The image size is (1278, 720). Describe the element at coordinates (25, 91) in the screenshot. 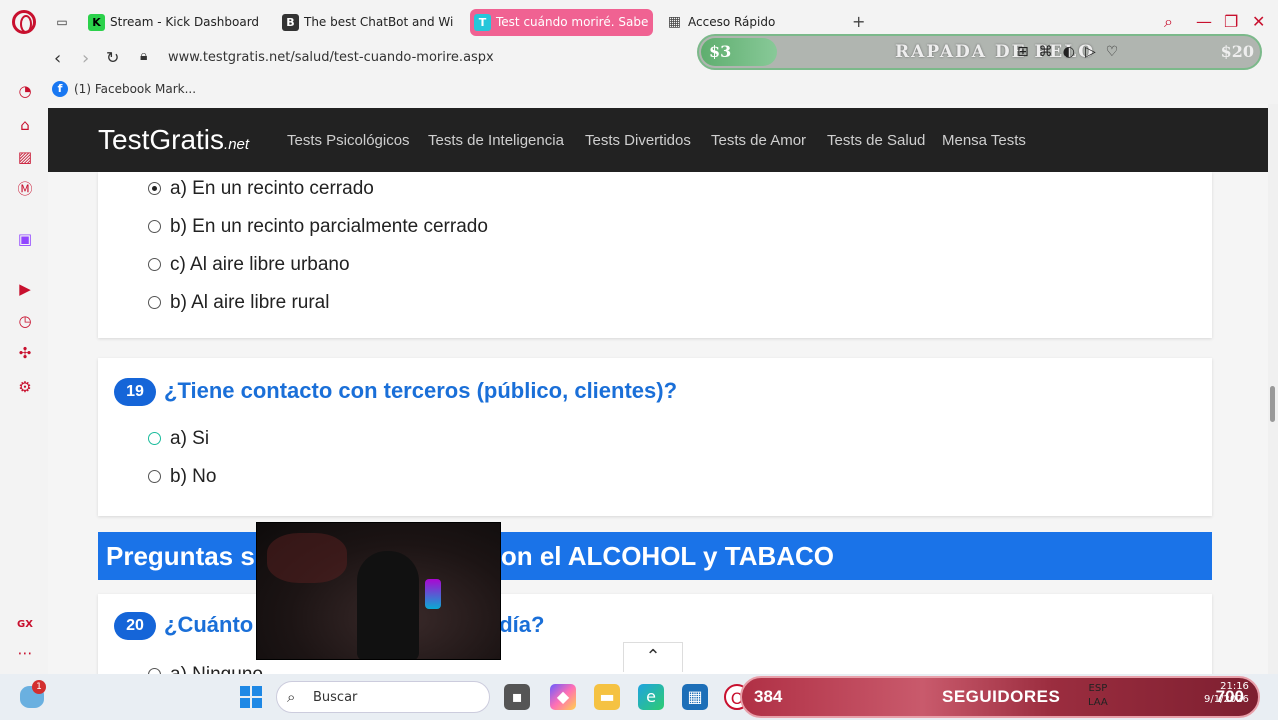

I see `speed-dial-icon: ◔` at that location.